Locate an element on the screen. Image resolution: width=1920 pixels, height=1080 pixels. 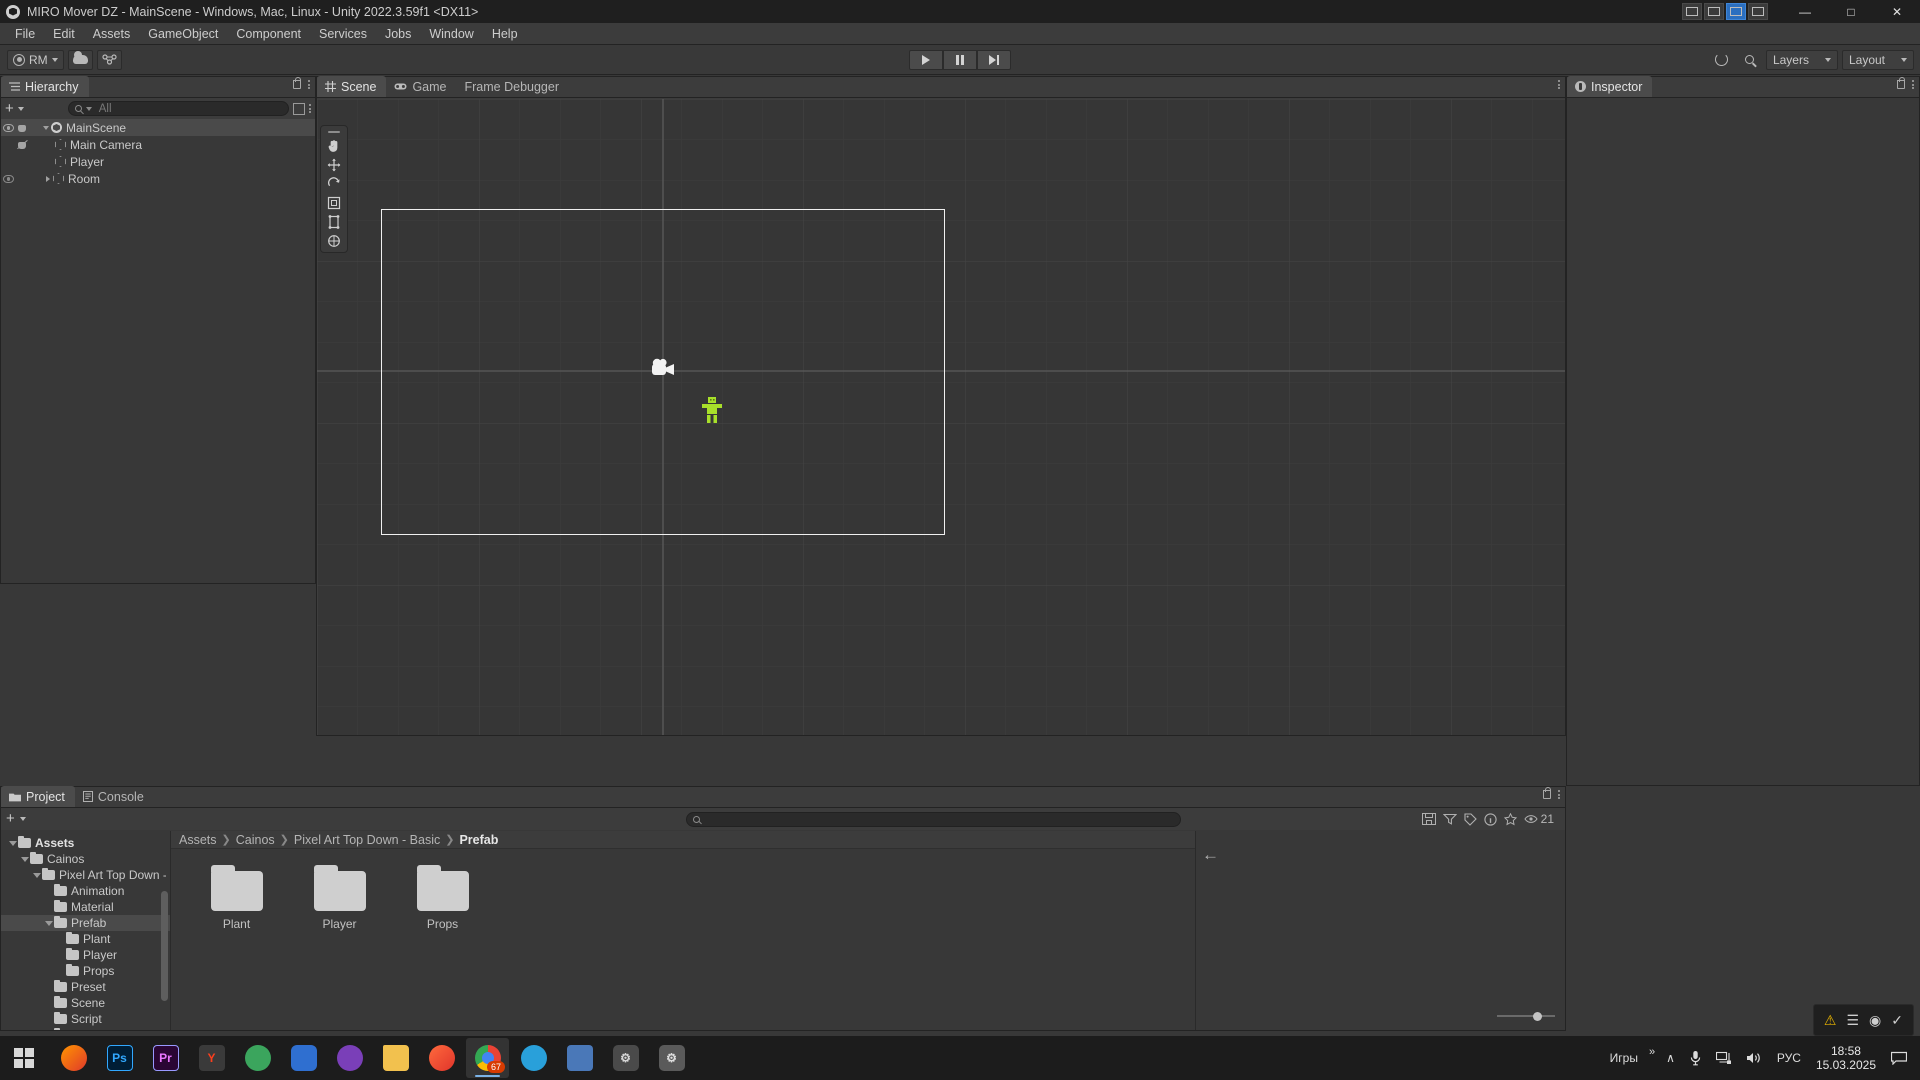
tray-overflow-chevron: » is located at coordinates (1652, 1058).